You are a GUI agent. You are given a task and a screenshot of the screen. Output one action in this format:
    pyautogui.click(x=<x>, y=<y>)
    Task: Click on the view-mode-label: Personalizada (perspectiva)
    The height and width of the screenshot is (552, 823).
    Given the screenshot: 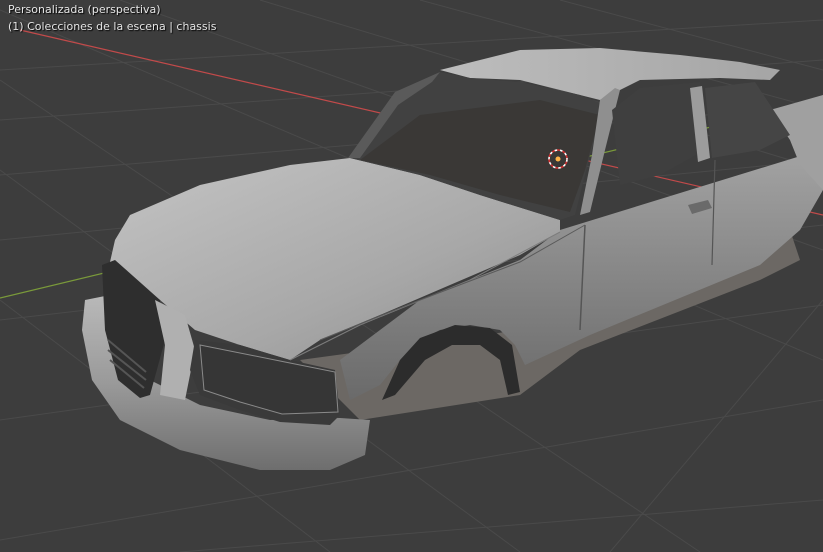 What is the action you would take?
    pyautogui.click(x=84, y=9)
    